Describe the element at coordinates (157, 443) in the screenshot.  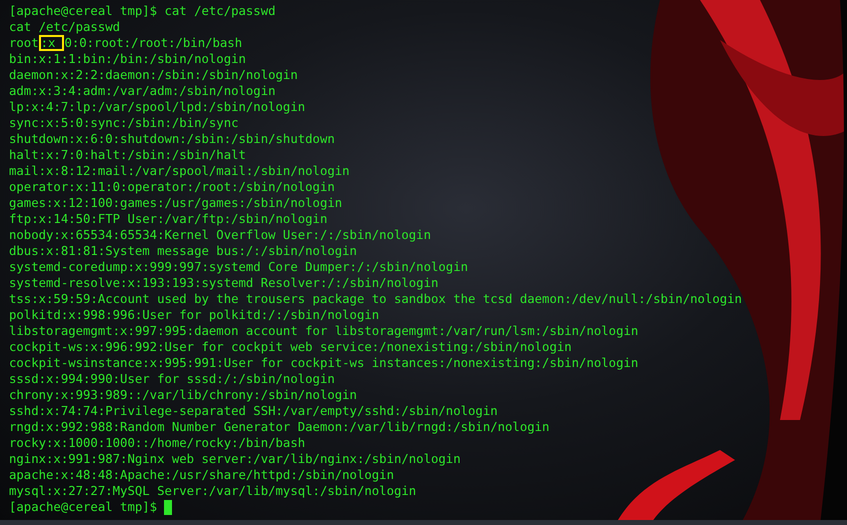
I see `terminal-text: rocky:x:1000:1000::/home/rocky:/bin/bash` at that location.